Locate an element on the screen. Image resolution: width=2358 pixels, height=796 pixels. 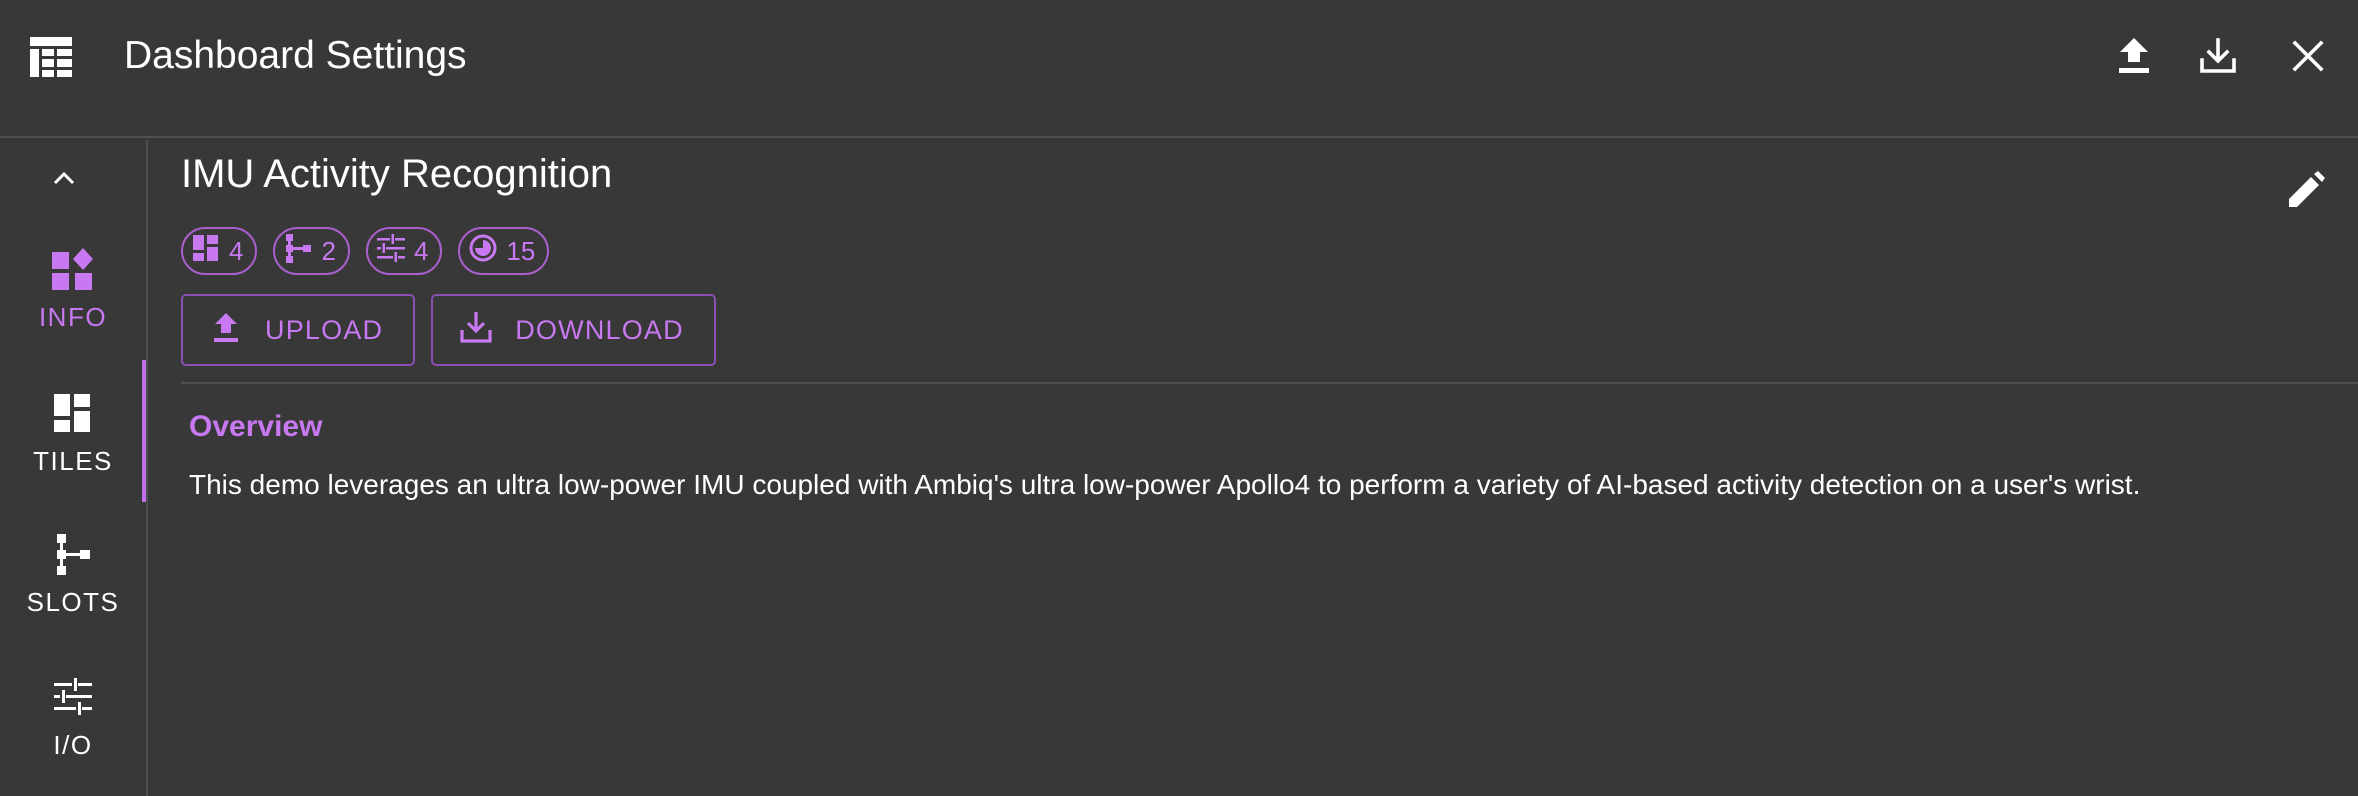
sidebar-collapse-button is located at coordinates (64, 180).